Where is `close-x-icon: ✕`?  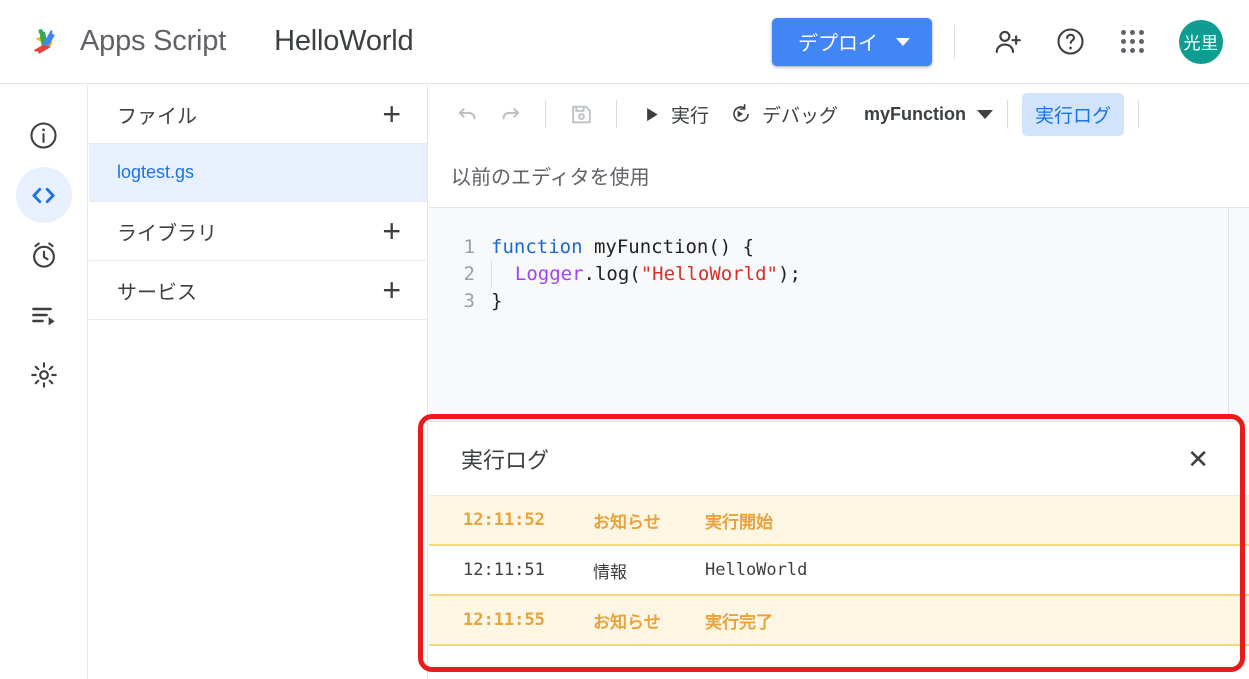
close-x-icon: ✕ is located at coordinates (1198, 459).